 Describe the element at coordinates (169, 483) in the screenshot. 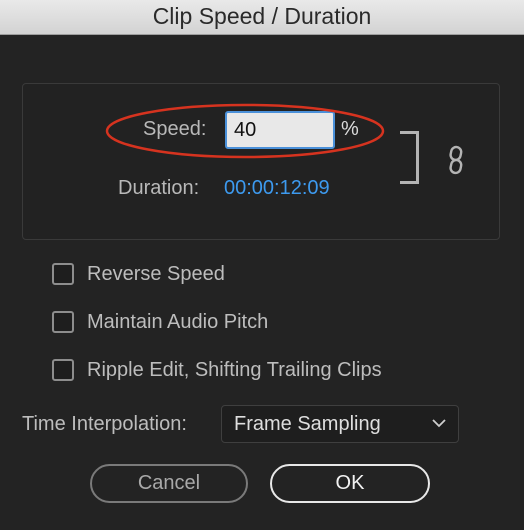

I see `cancel-button: Cancel` at that location.